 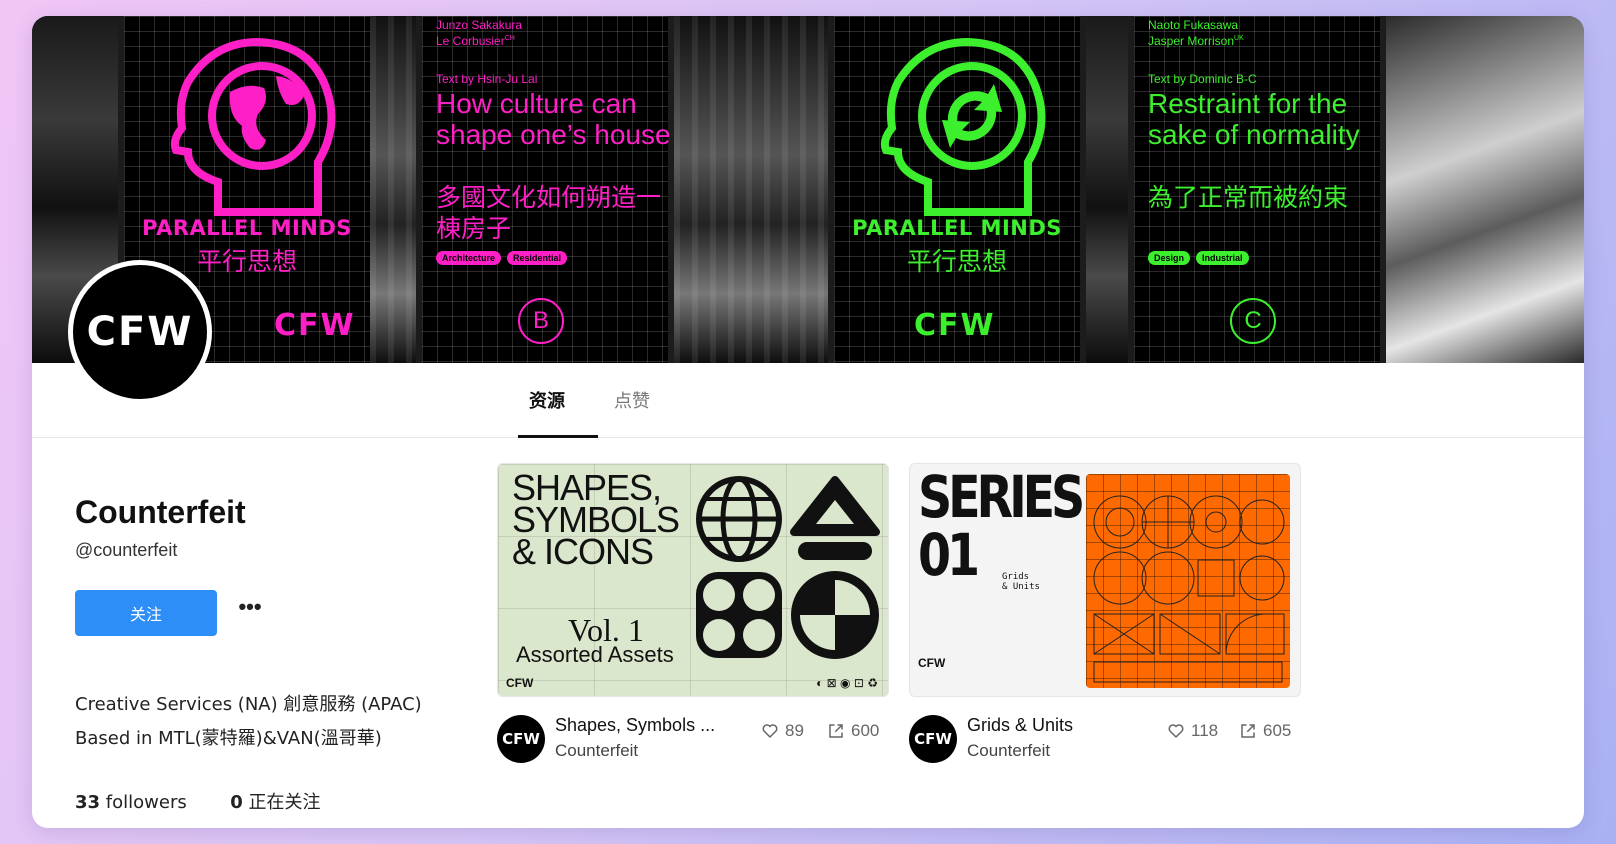 I want to click on card-meta: CFW Grids & Units Counterfeit 118 605, so click(x=1105, y=746).